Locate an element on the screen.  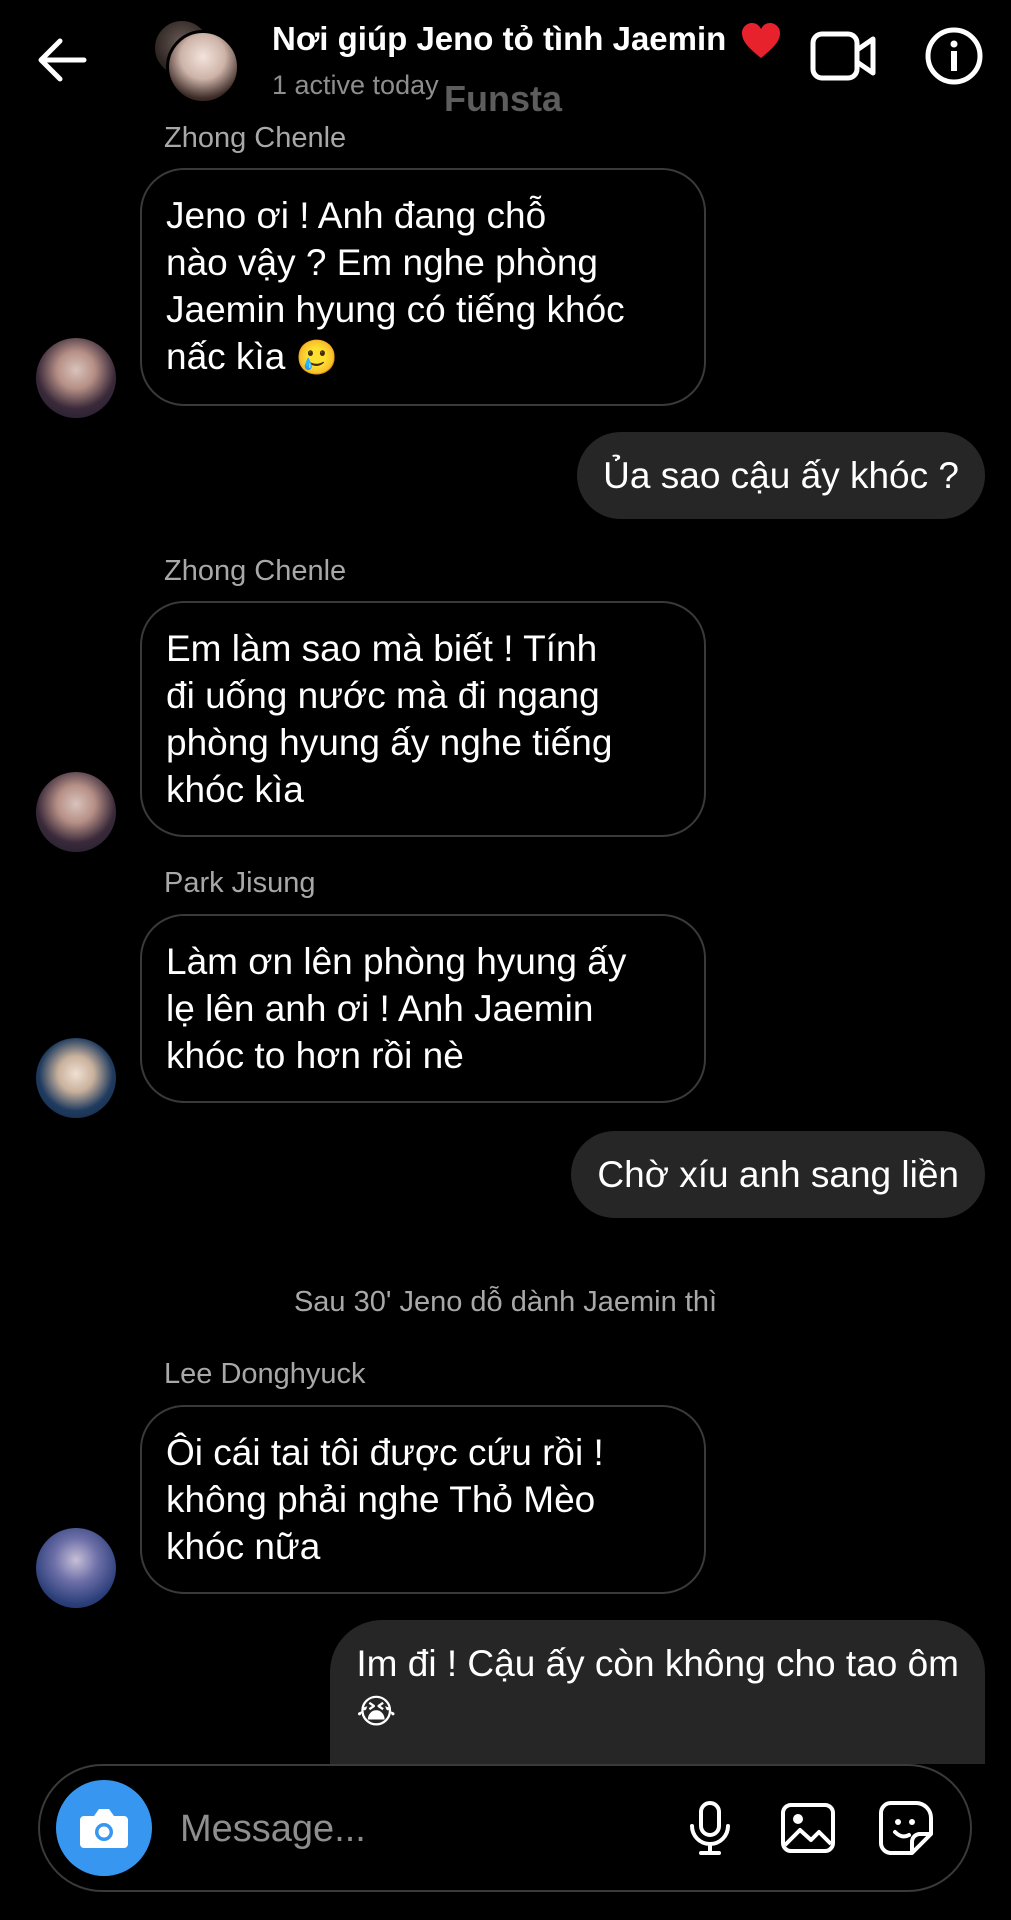
group-avatar is located at coordinates (197, 63).